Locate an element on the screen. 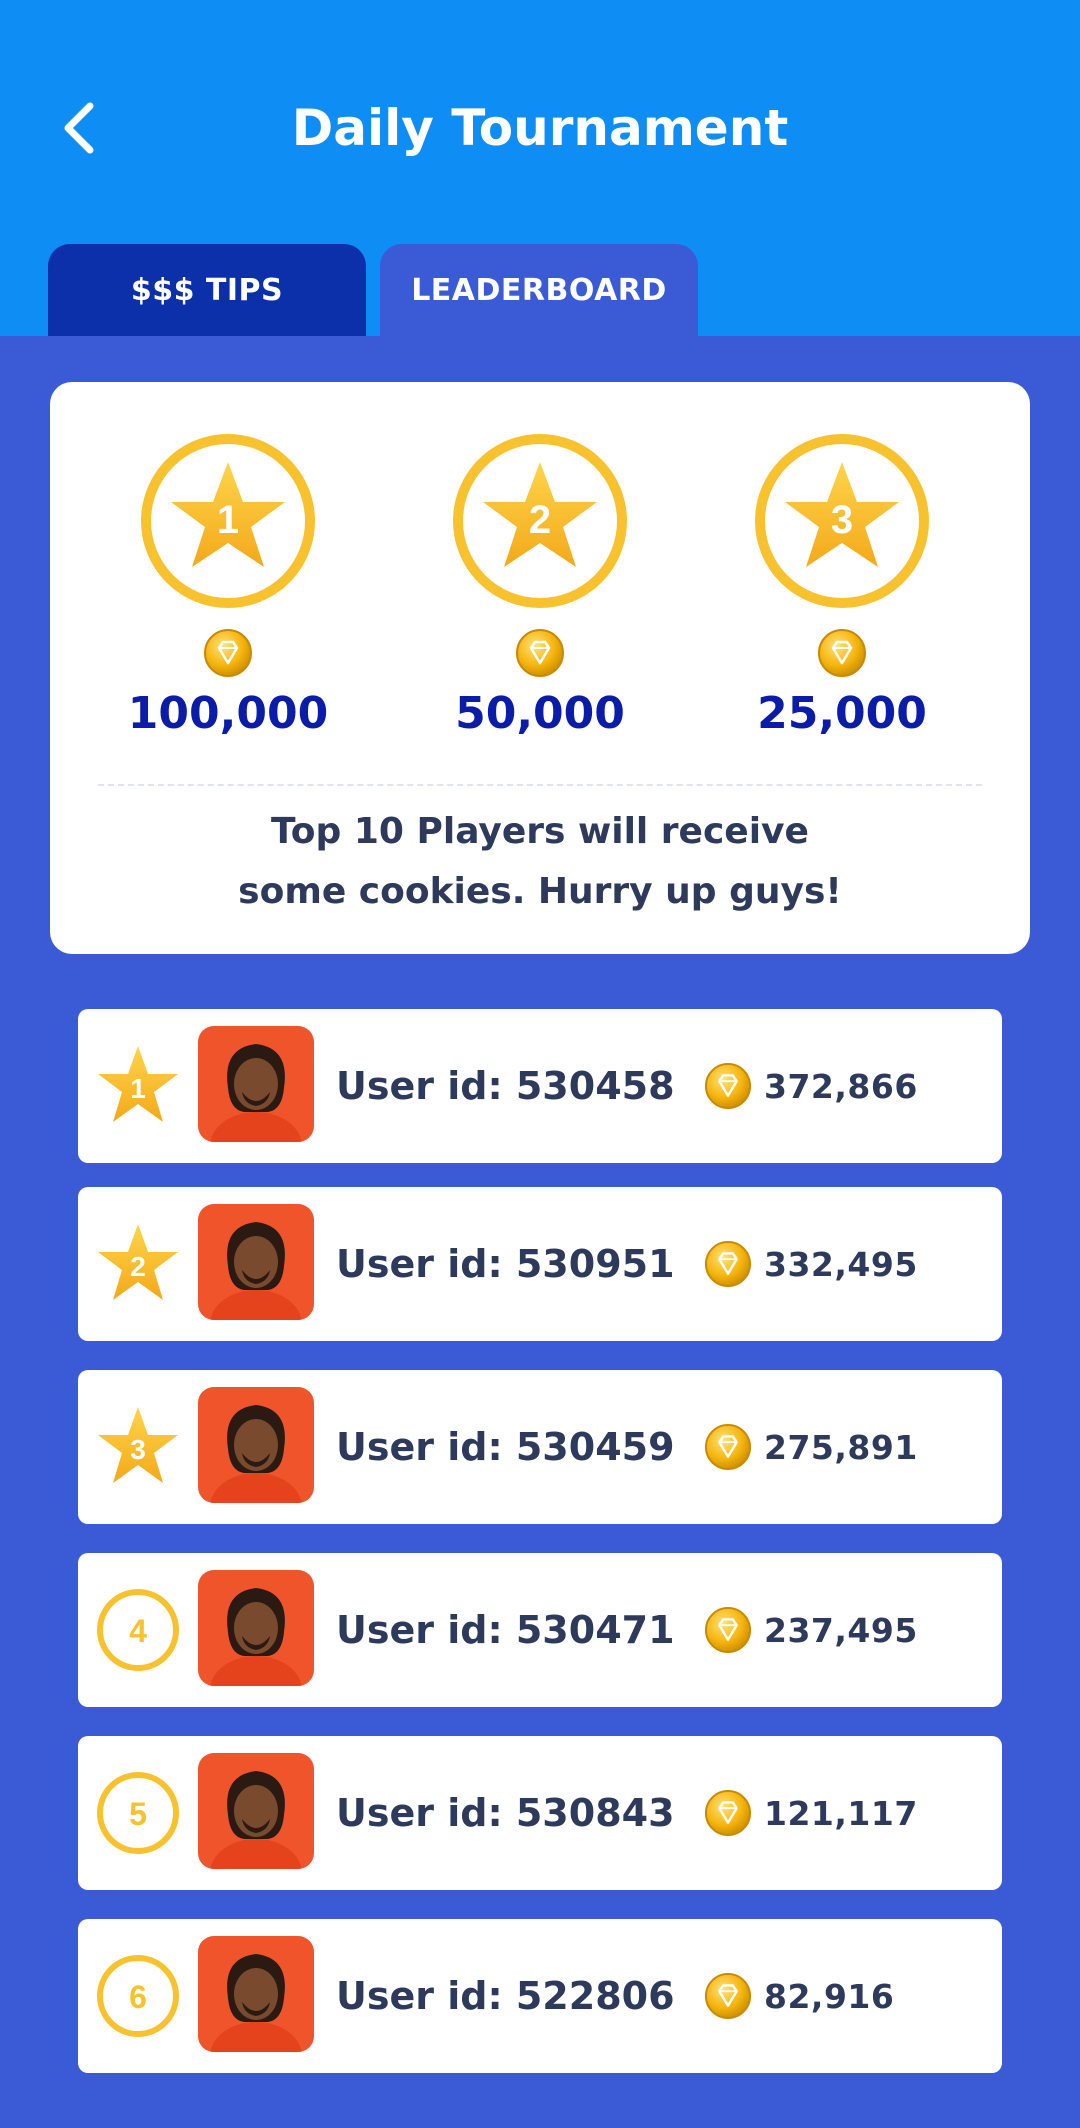 This screenshot has height=2128, width=1080. prize-rank-label: 3 is located at coordinates (842, 520).